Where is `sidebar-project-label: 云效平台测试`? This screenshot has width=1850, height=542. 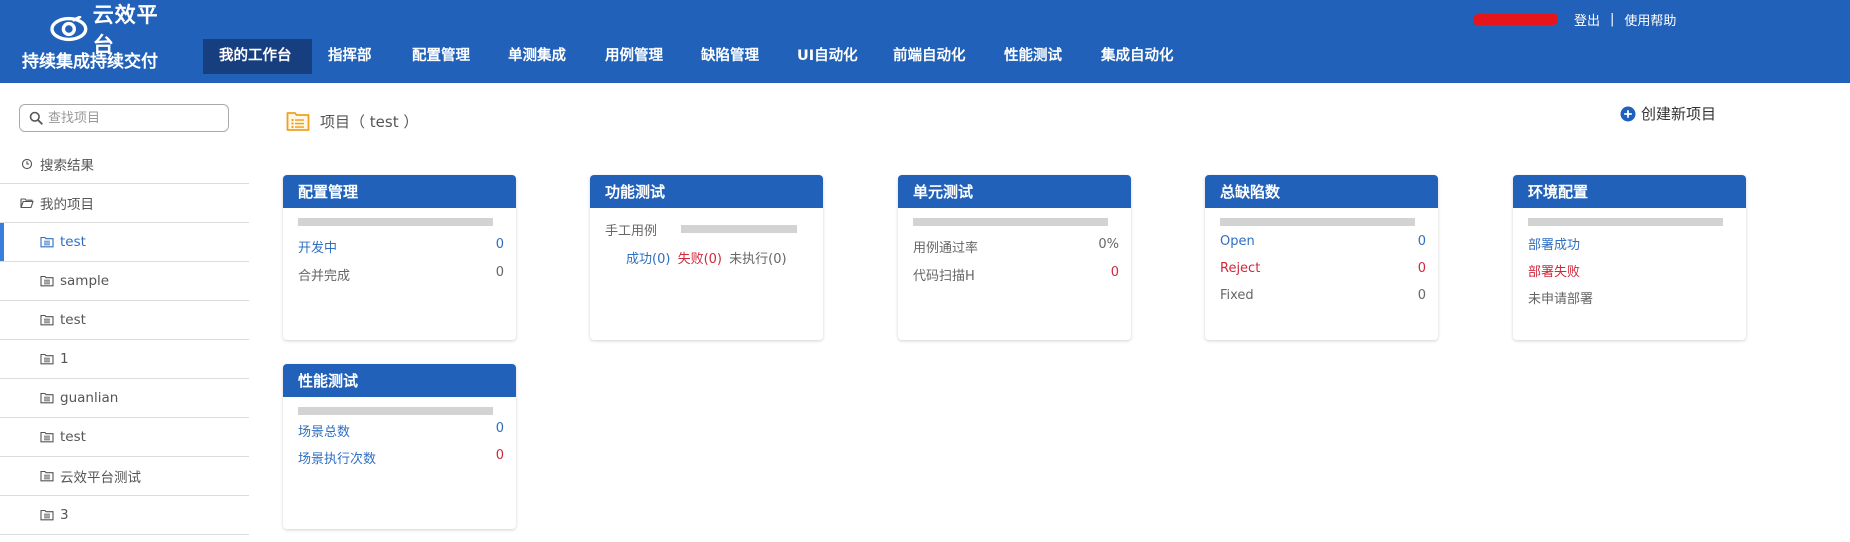 sidebar-project-label: 云效平台测试 is located at coordinates (100, 478).